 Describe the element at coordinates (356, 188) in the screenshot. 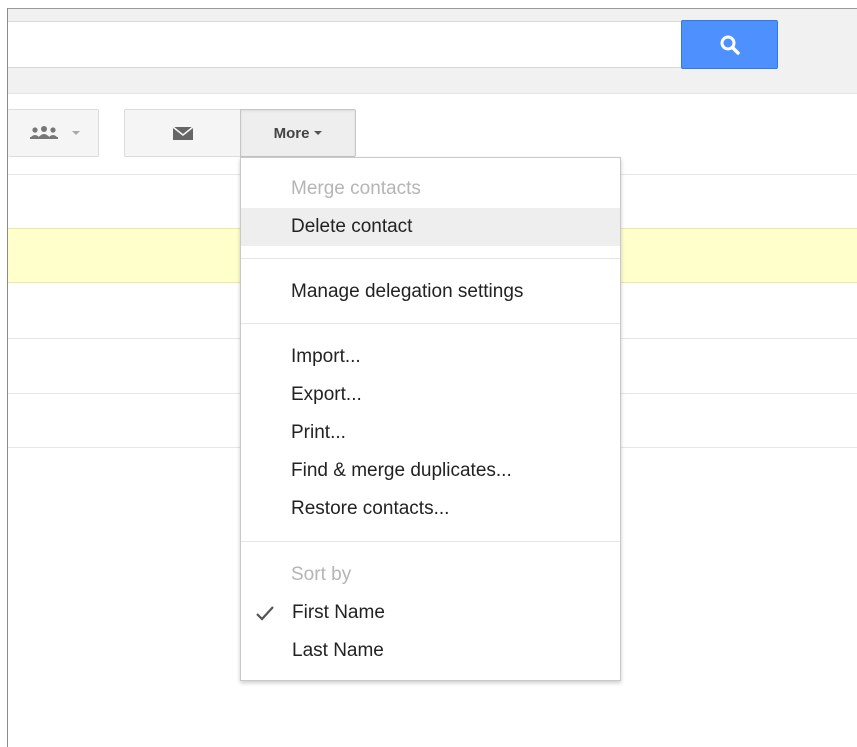

I see `menu-item-label: Merge contacts` at that location.